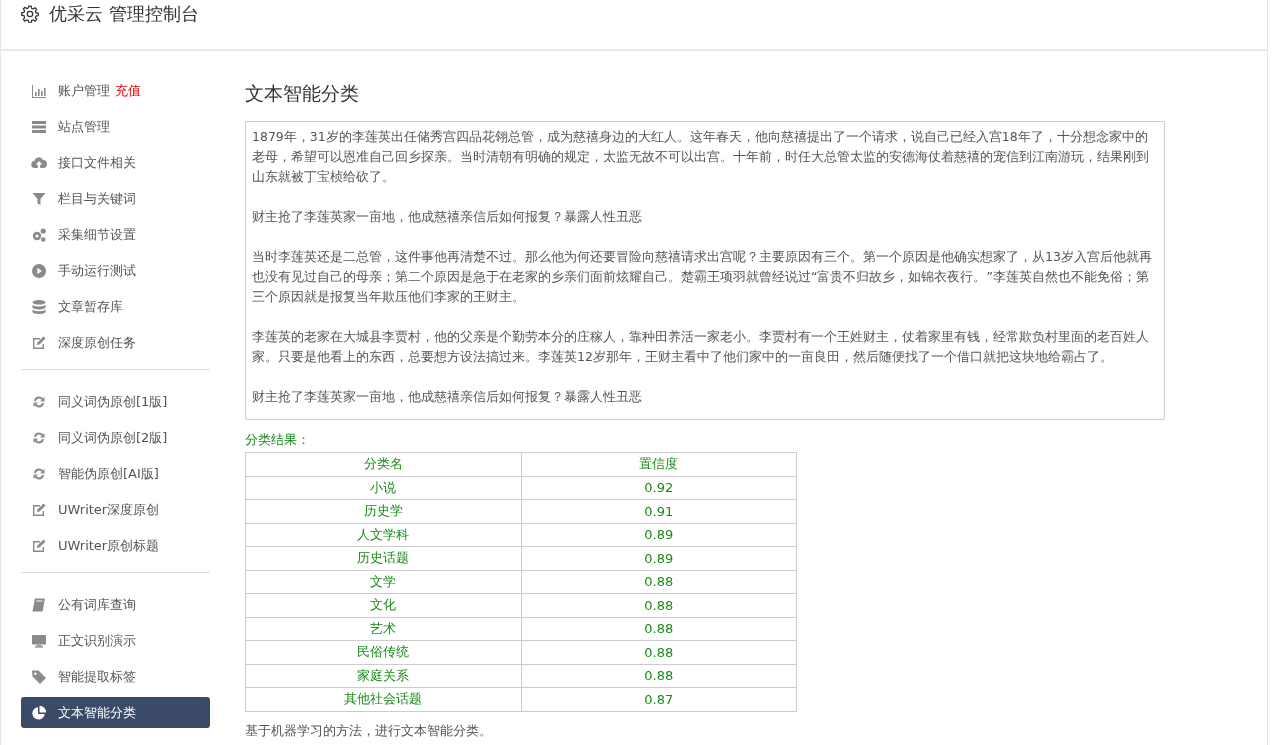 Image resolution: width=1280 pixels, height=745 pixels. I want to click on recharge-link: 充值, so click(128, 90).